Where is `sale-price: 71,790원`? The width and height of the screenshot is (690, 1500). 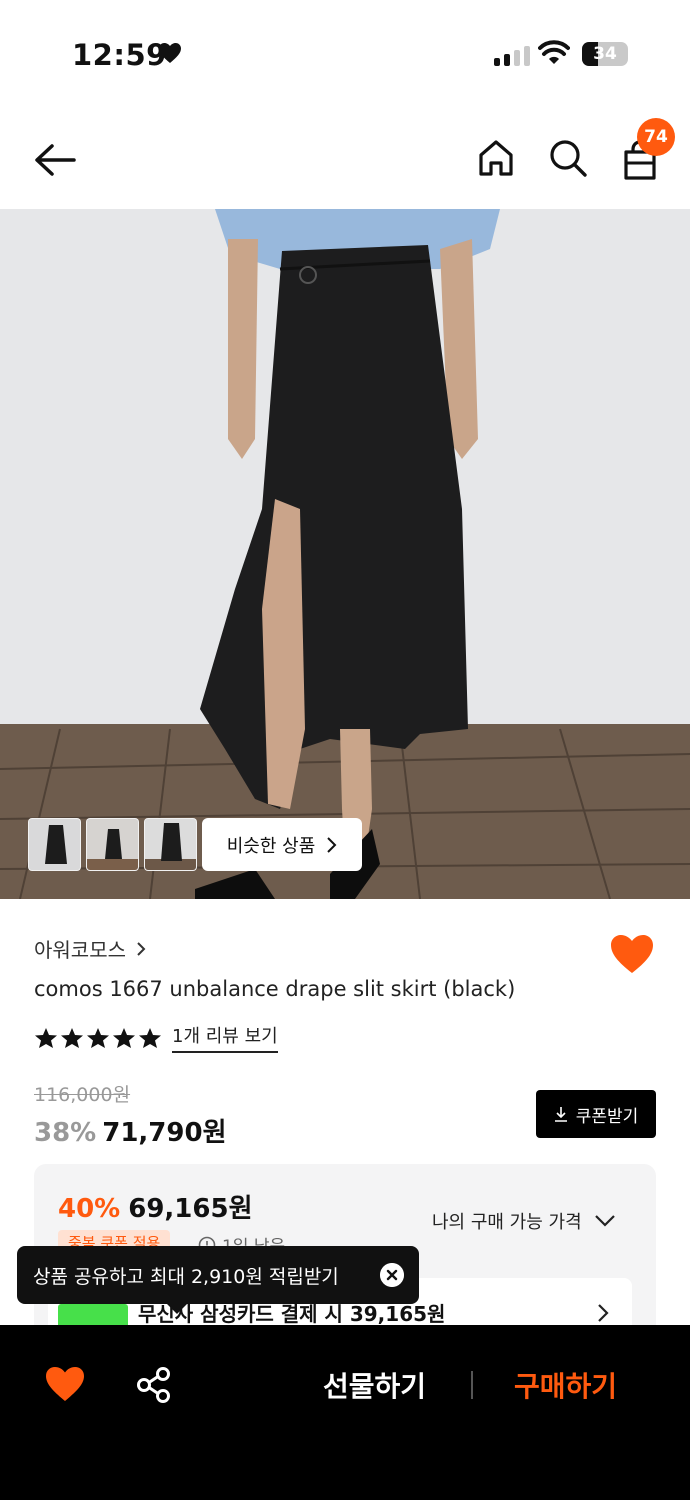
sale-price: 71,790원 is located at coordinates (164, 1133).